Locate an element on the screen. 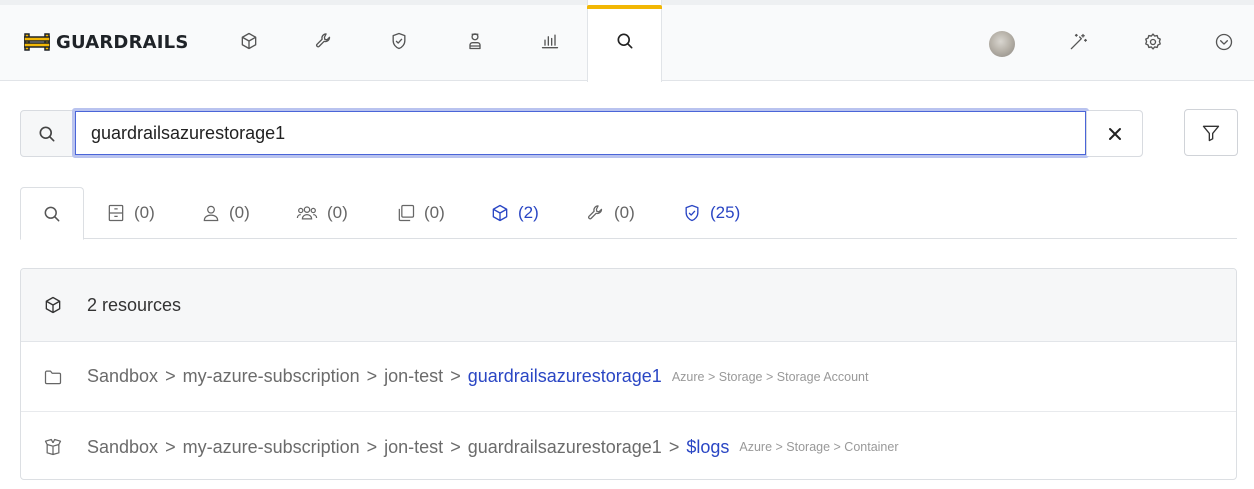 The width and height of the screenshot is (1254, 489). filter-button is located at coordinates (1211, 132).